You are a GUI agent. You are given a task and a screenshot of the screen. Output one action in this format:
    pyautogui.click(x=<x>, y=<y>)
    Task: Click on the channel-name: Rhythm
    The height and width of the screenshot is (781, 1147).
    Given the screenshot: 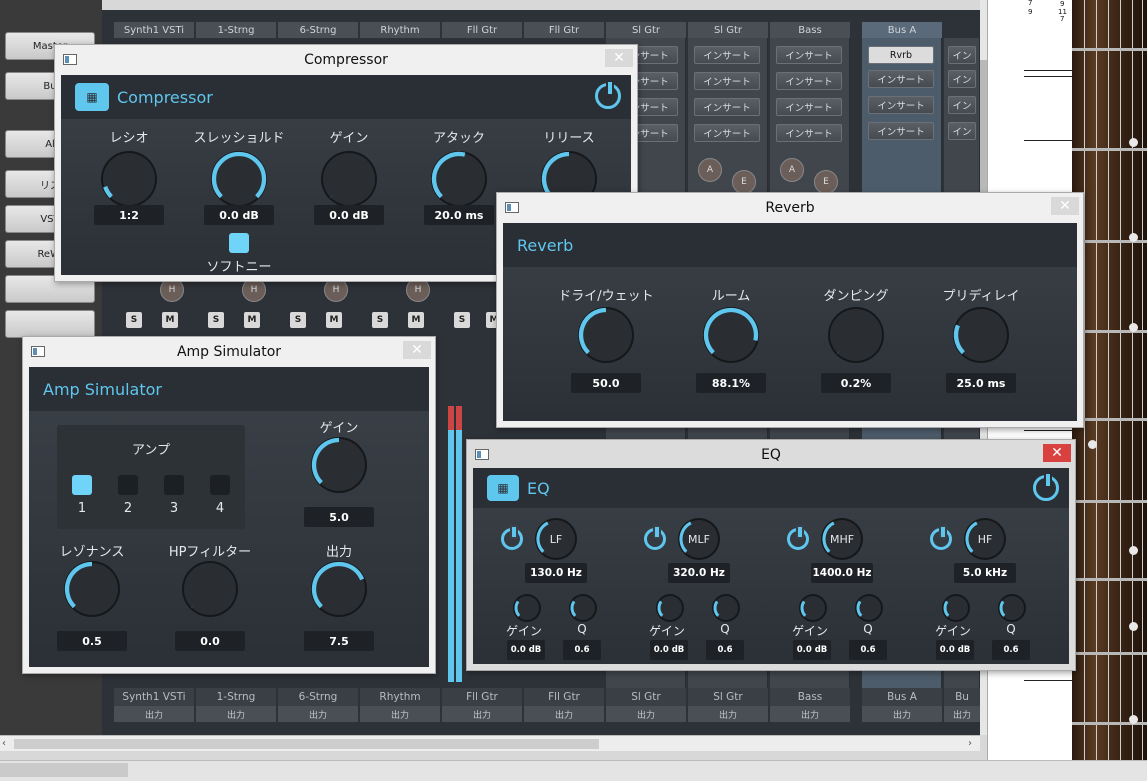 What is the action you would take?
    pyautogui.click(x=400, y=30)
    